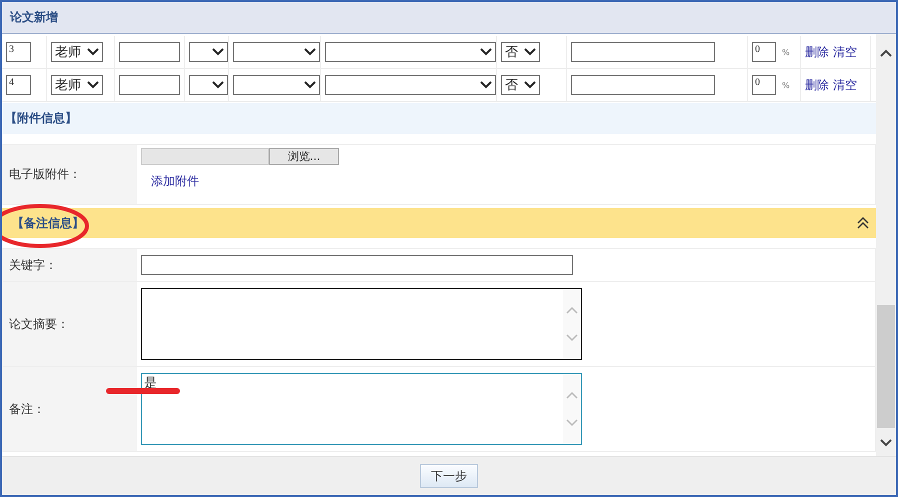 The height and width of the screenshot is (497, 898). What do you see at coordinates (45, 174) in the screenshot?
I see `field-label: 电子版附件：` at bounding box center [45, 174].